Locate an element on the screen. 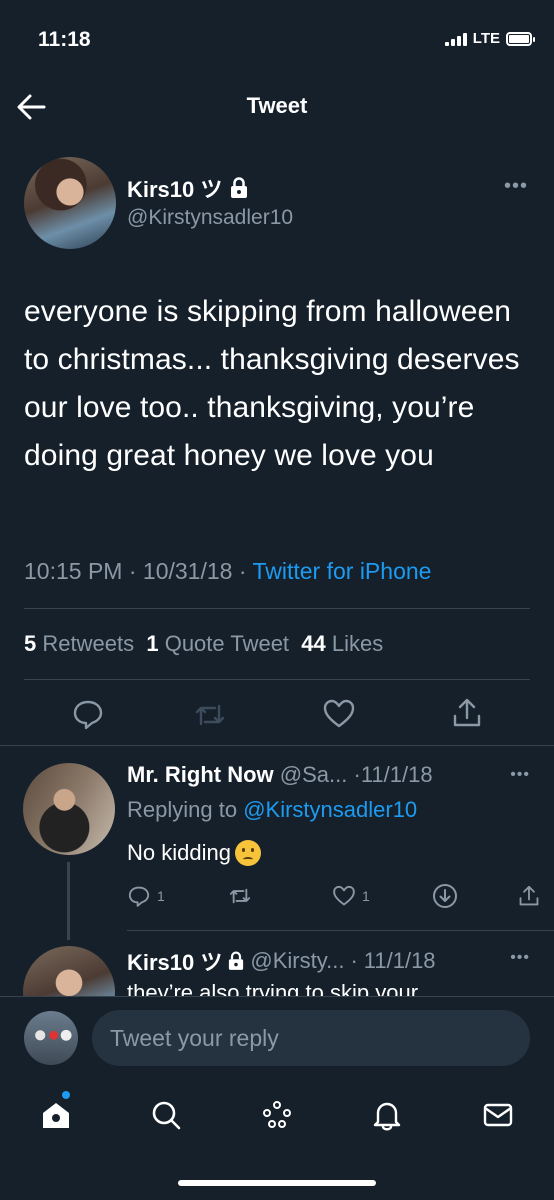  tab-spaces is located at coordinates (277, 1115).